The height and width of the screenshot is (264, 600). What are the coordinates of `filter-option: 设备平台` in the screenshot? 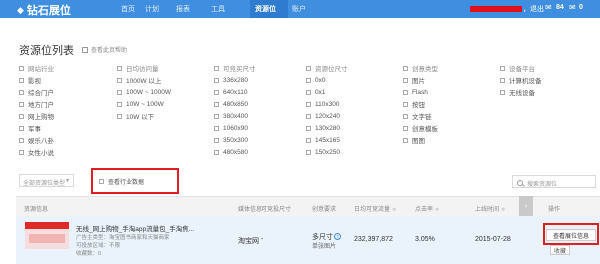 It's located at (521, 68).